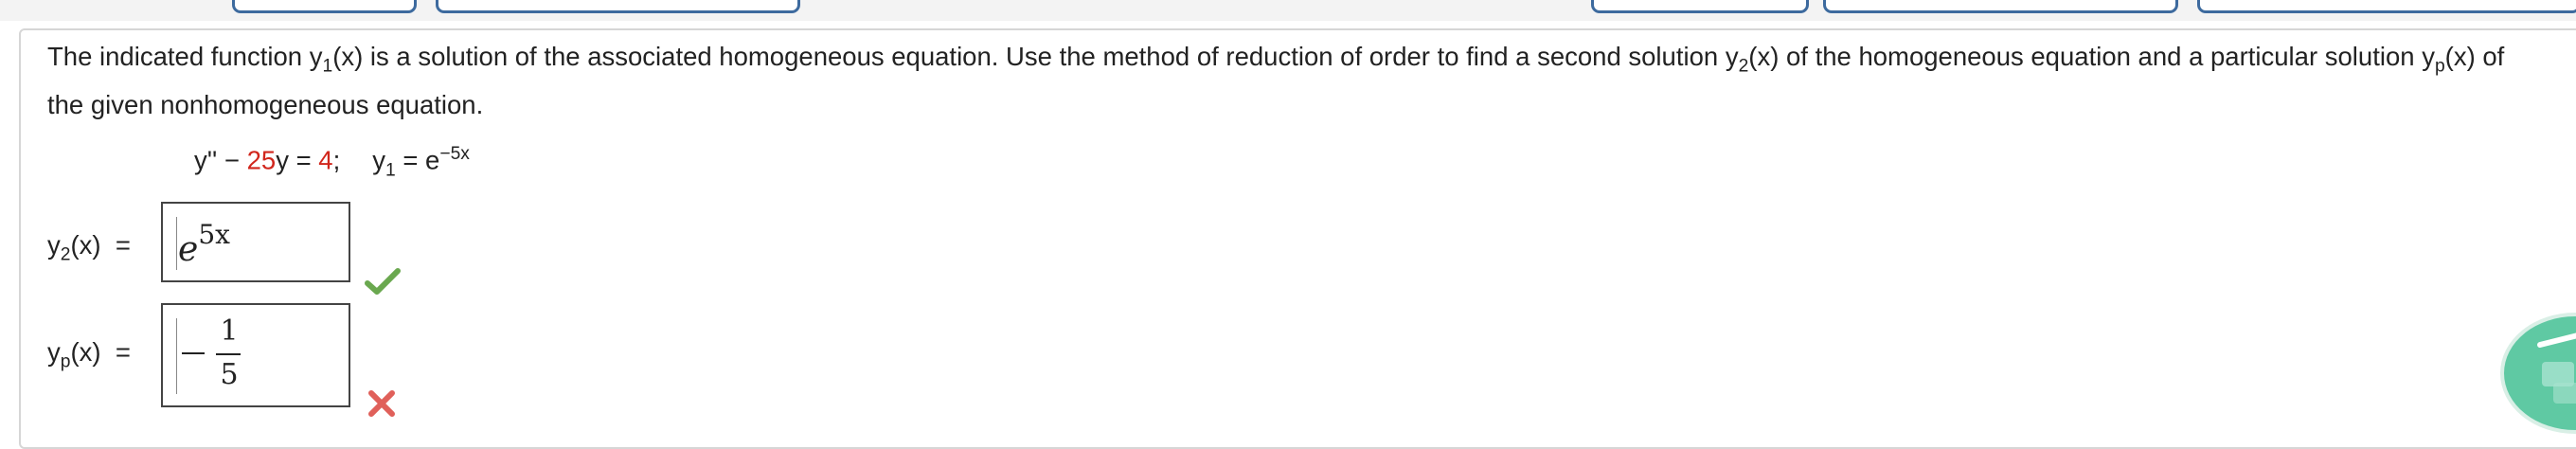  I want to click on yp-label-equals: (x) =, so click(100, 352).